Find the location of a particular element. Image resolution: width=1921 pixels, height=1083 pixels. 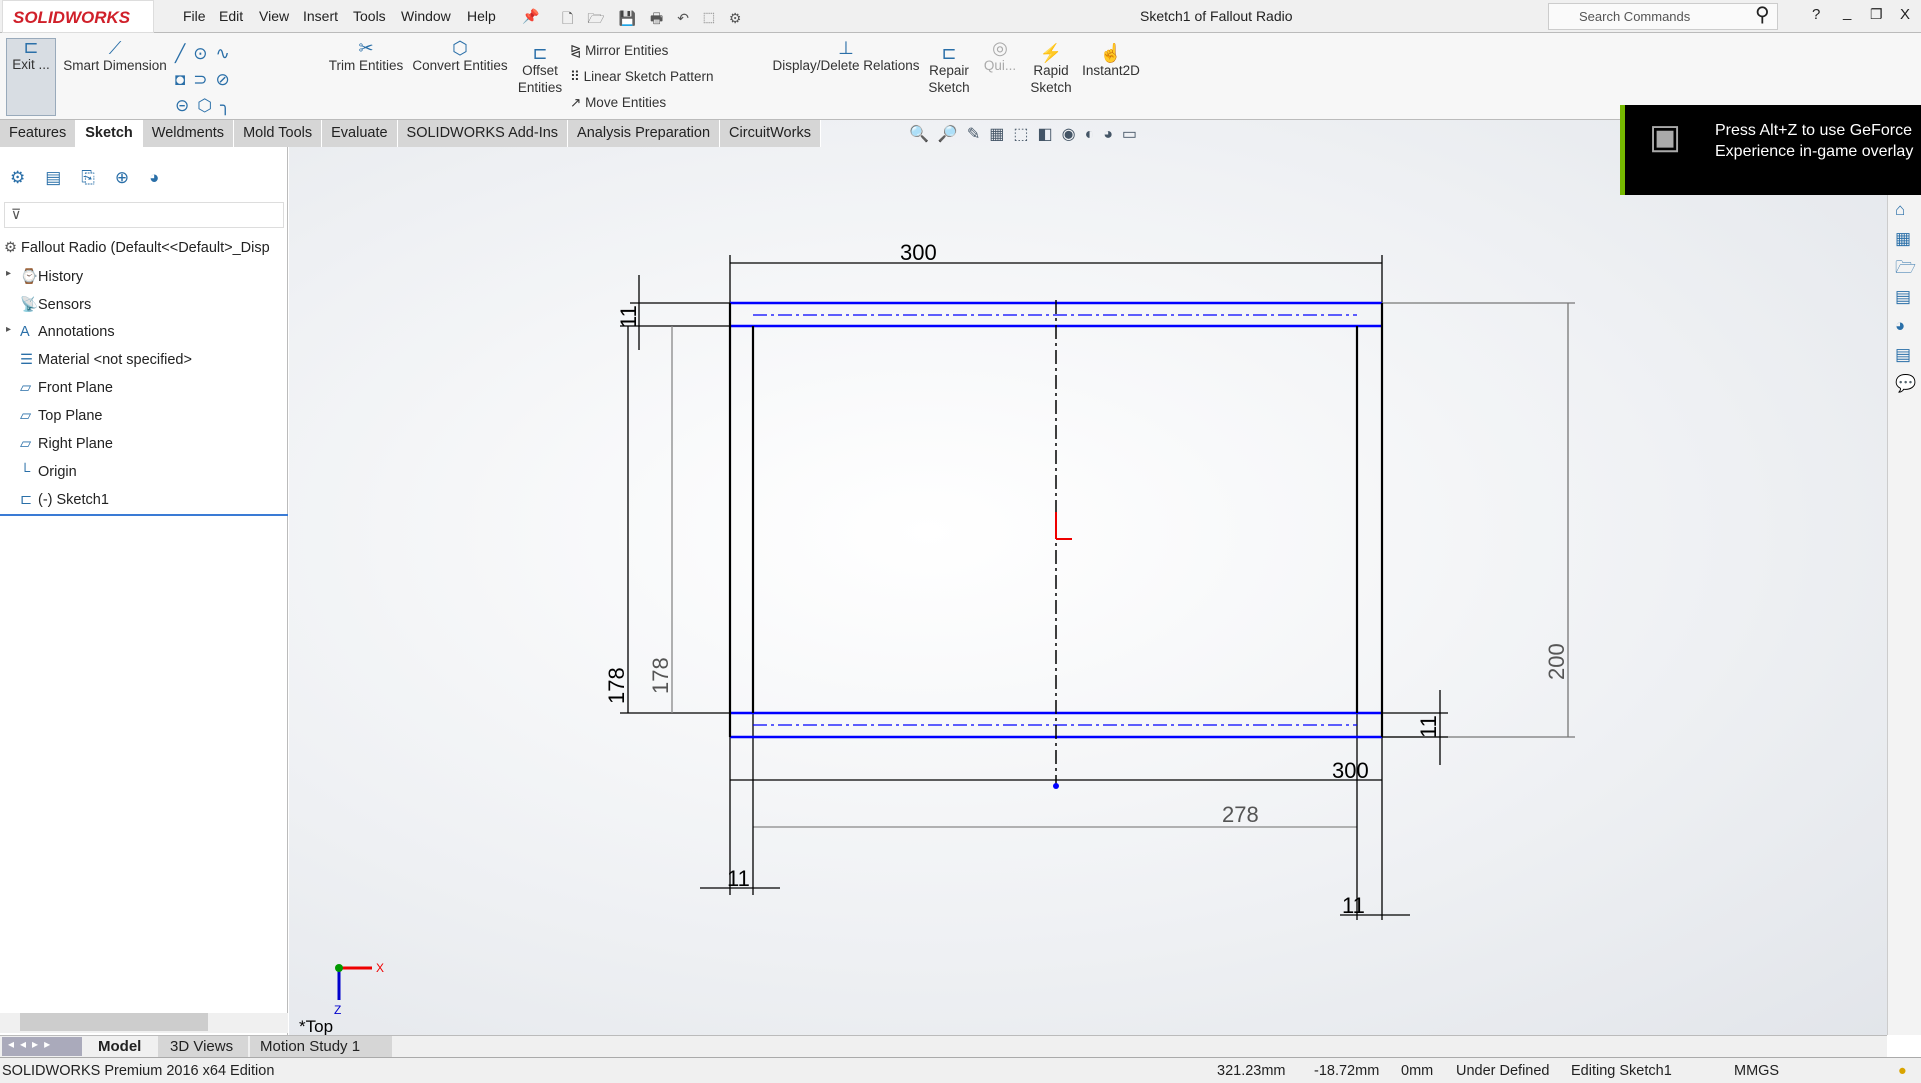

edition-label: SOLIDWORKS Premium 2016 x64 Edition is located at coordinates (138, 1071).